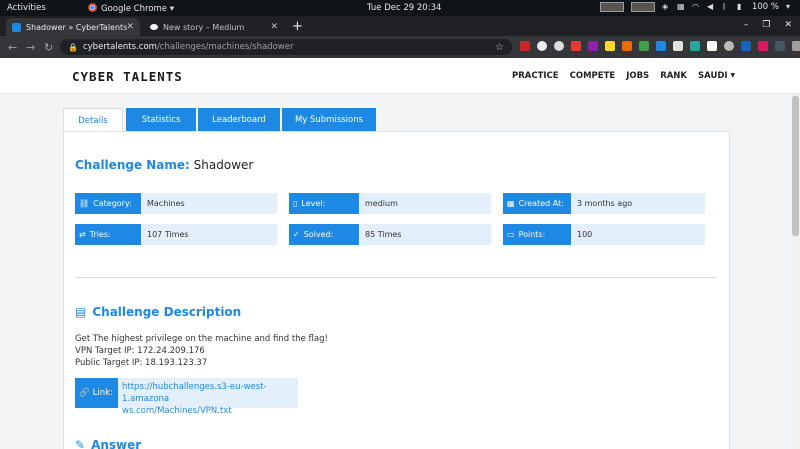 This screenshot has width=800, height=449. Describe the element at coordinates (82, 234) in the screenshot. I see `tries-icon: ⇄` at that location.